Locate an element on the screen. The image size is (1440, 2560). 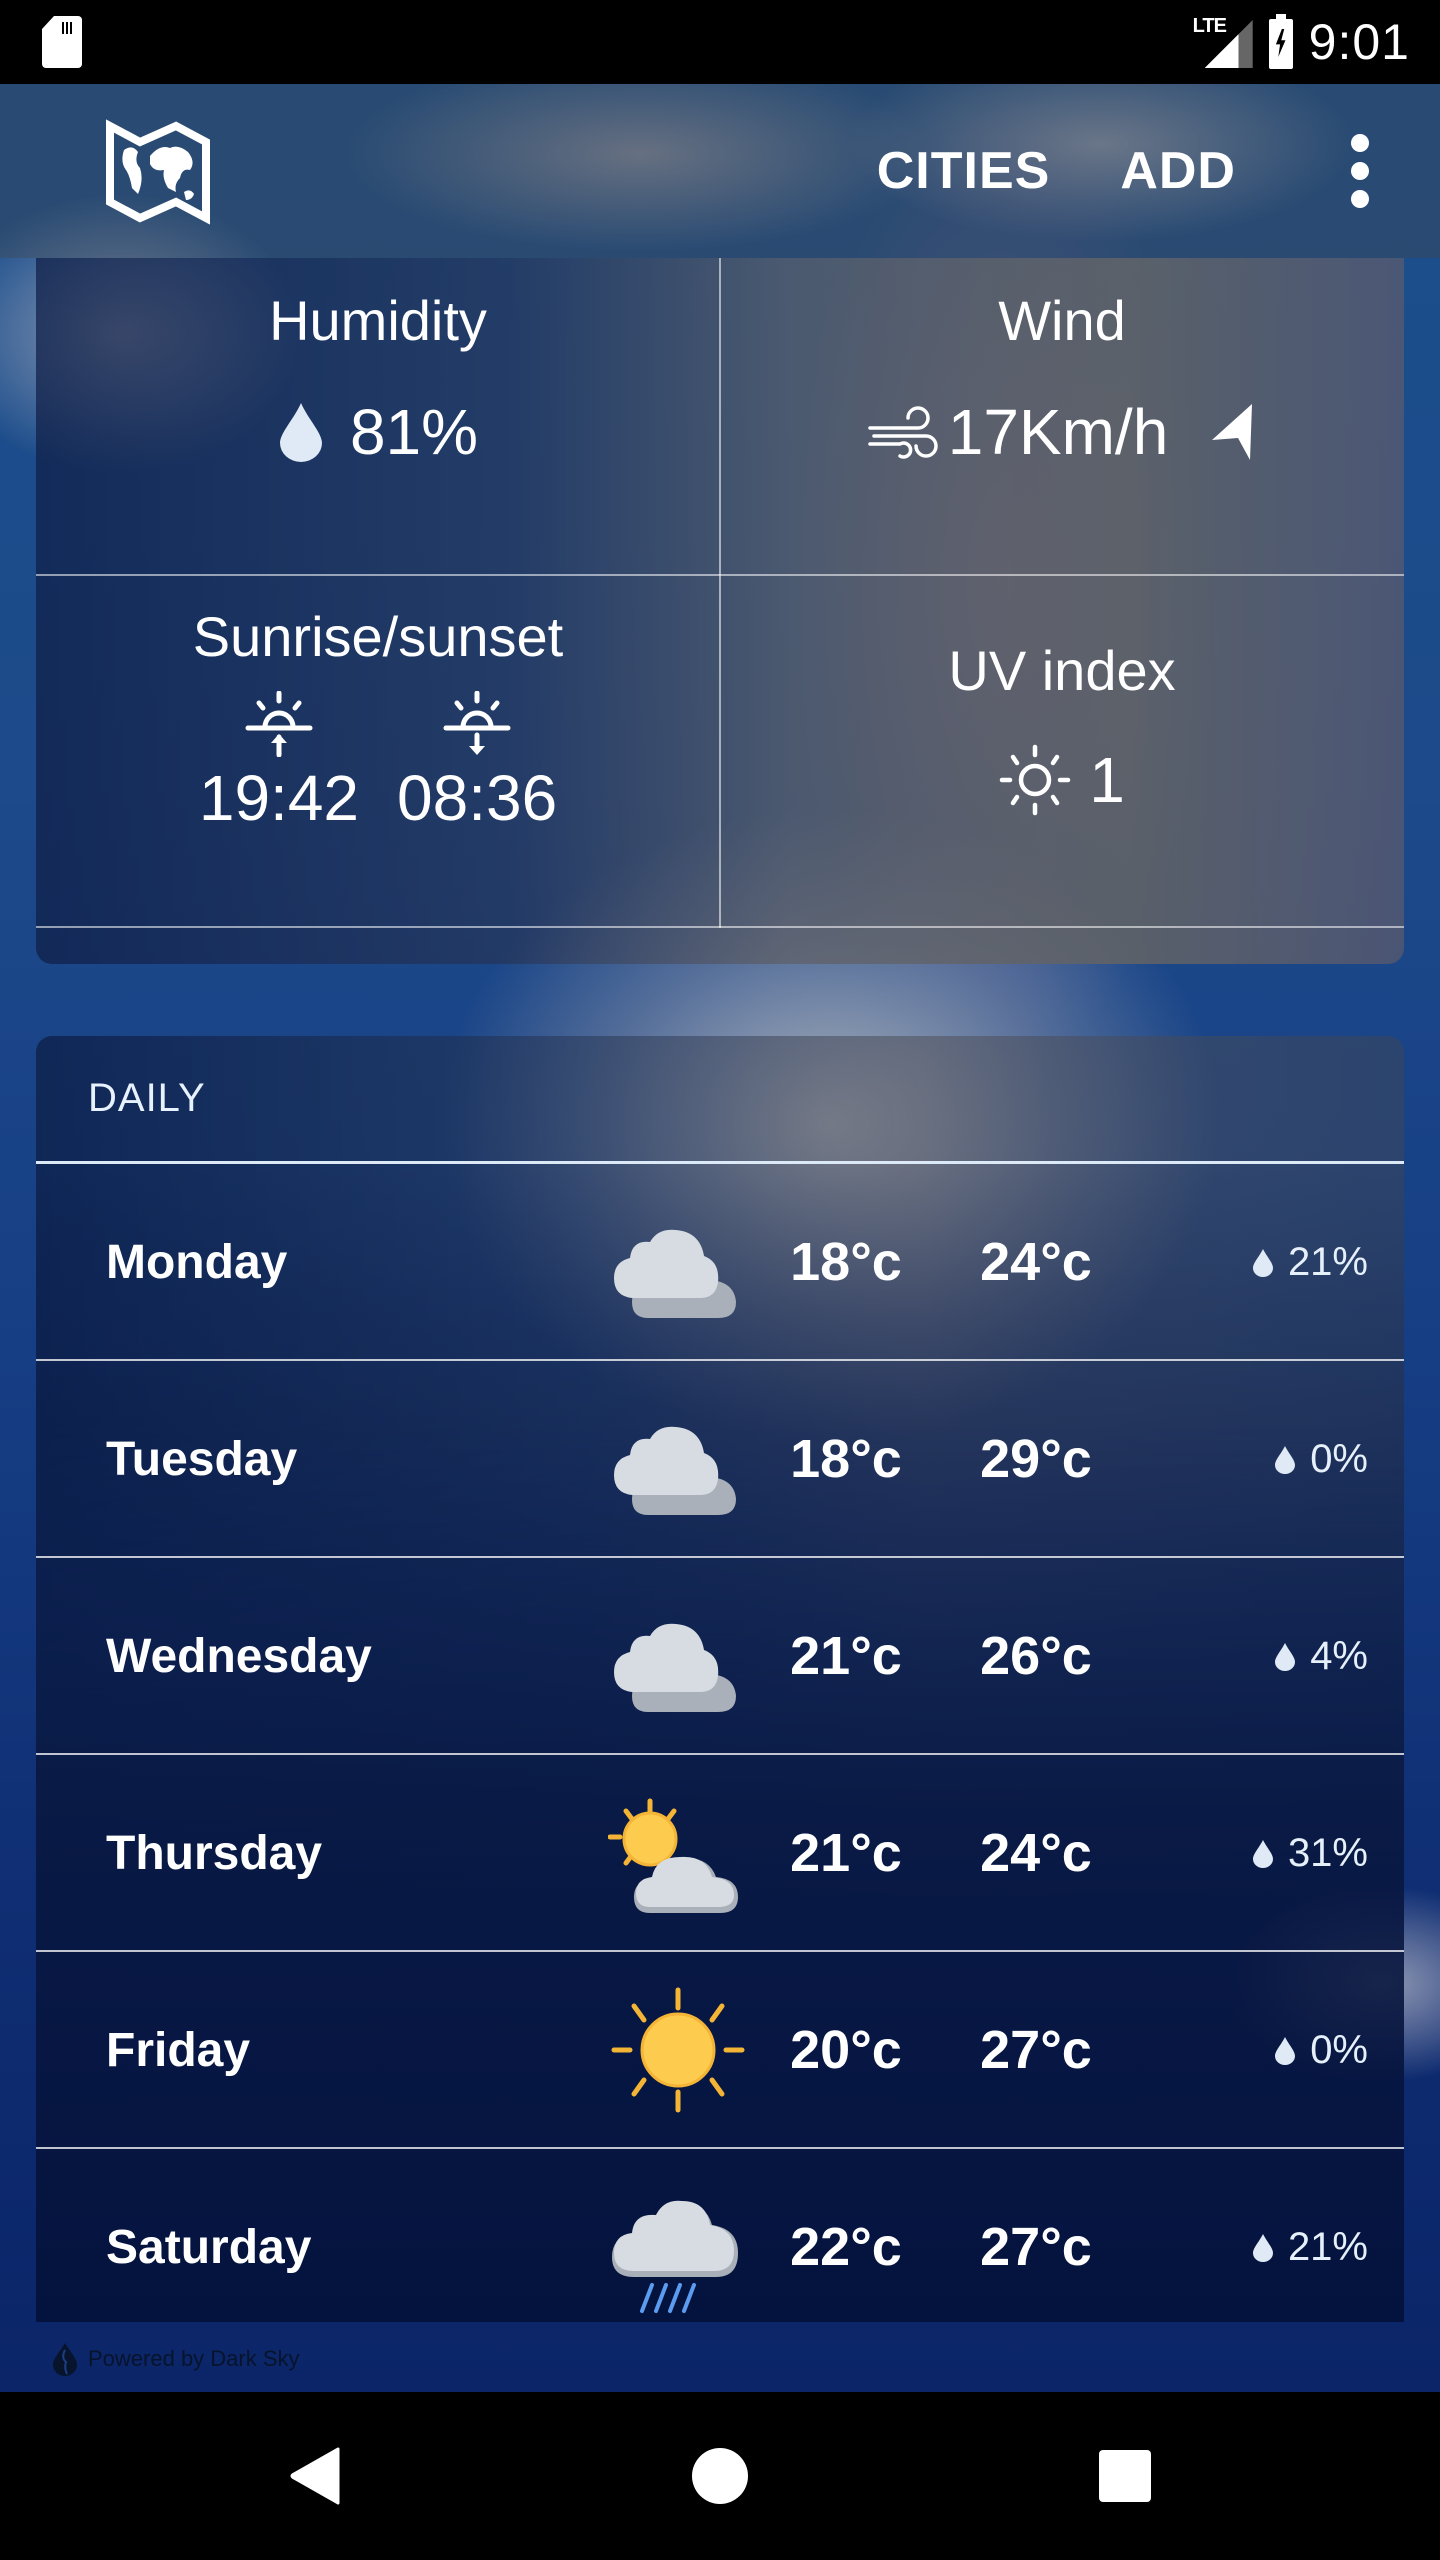
partly-cloudy-icon is located at coordinates (672, 1855).